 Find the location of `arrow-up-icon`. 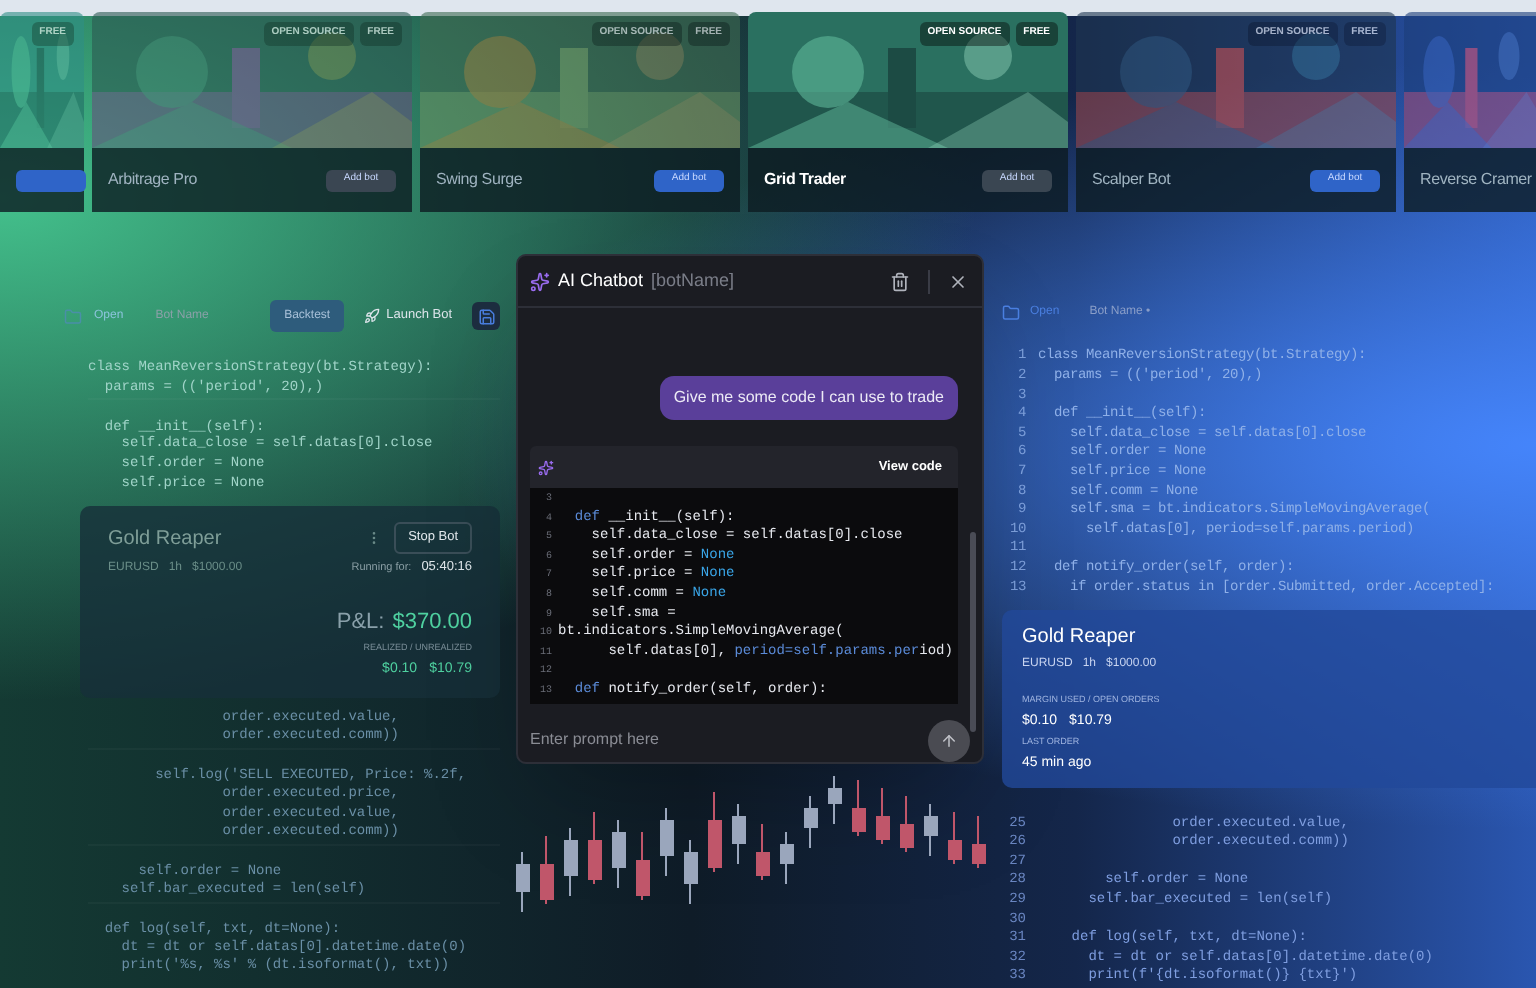

arrow-up-icon is located at coordinates (949, 740).